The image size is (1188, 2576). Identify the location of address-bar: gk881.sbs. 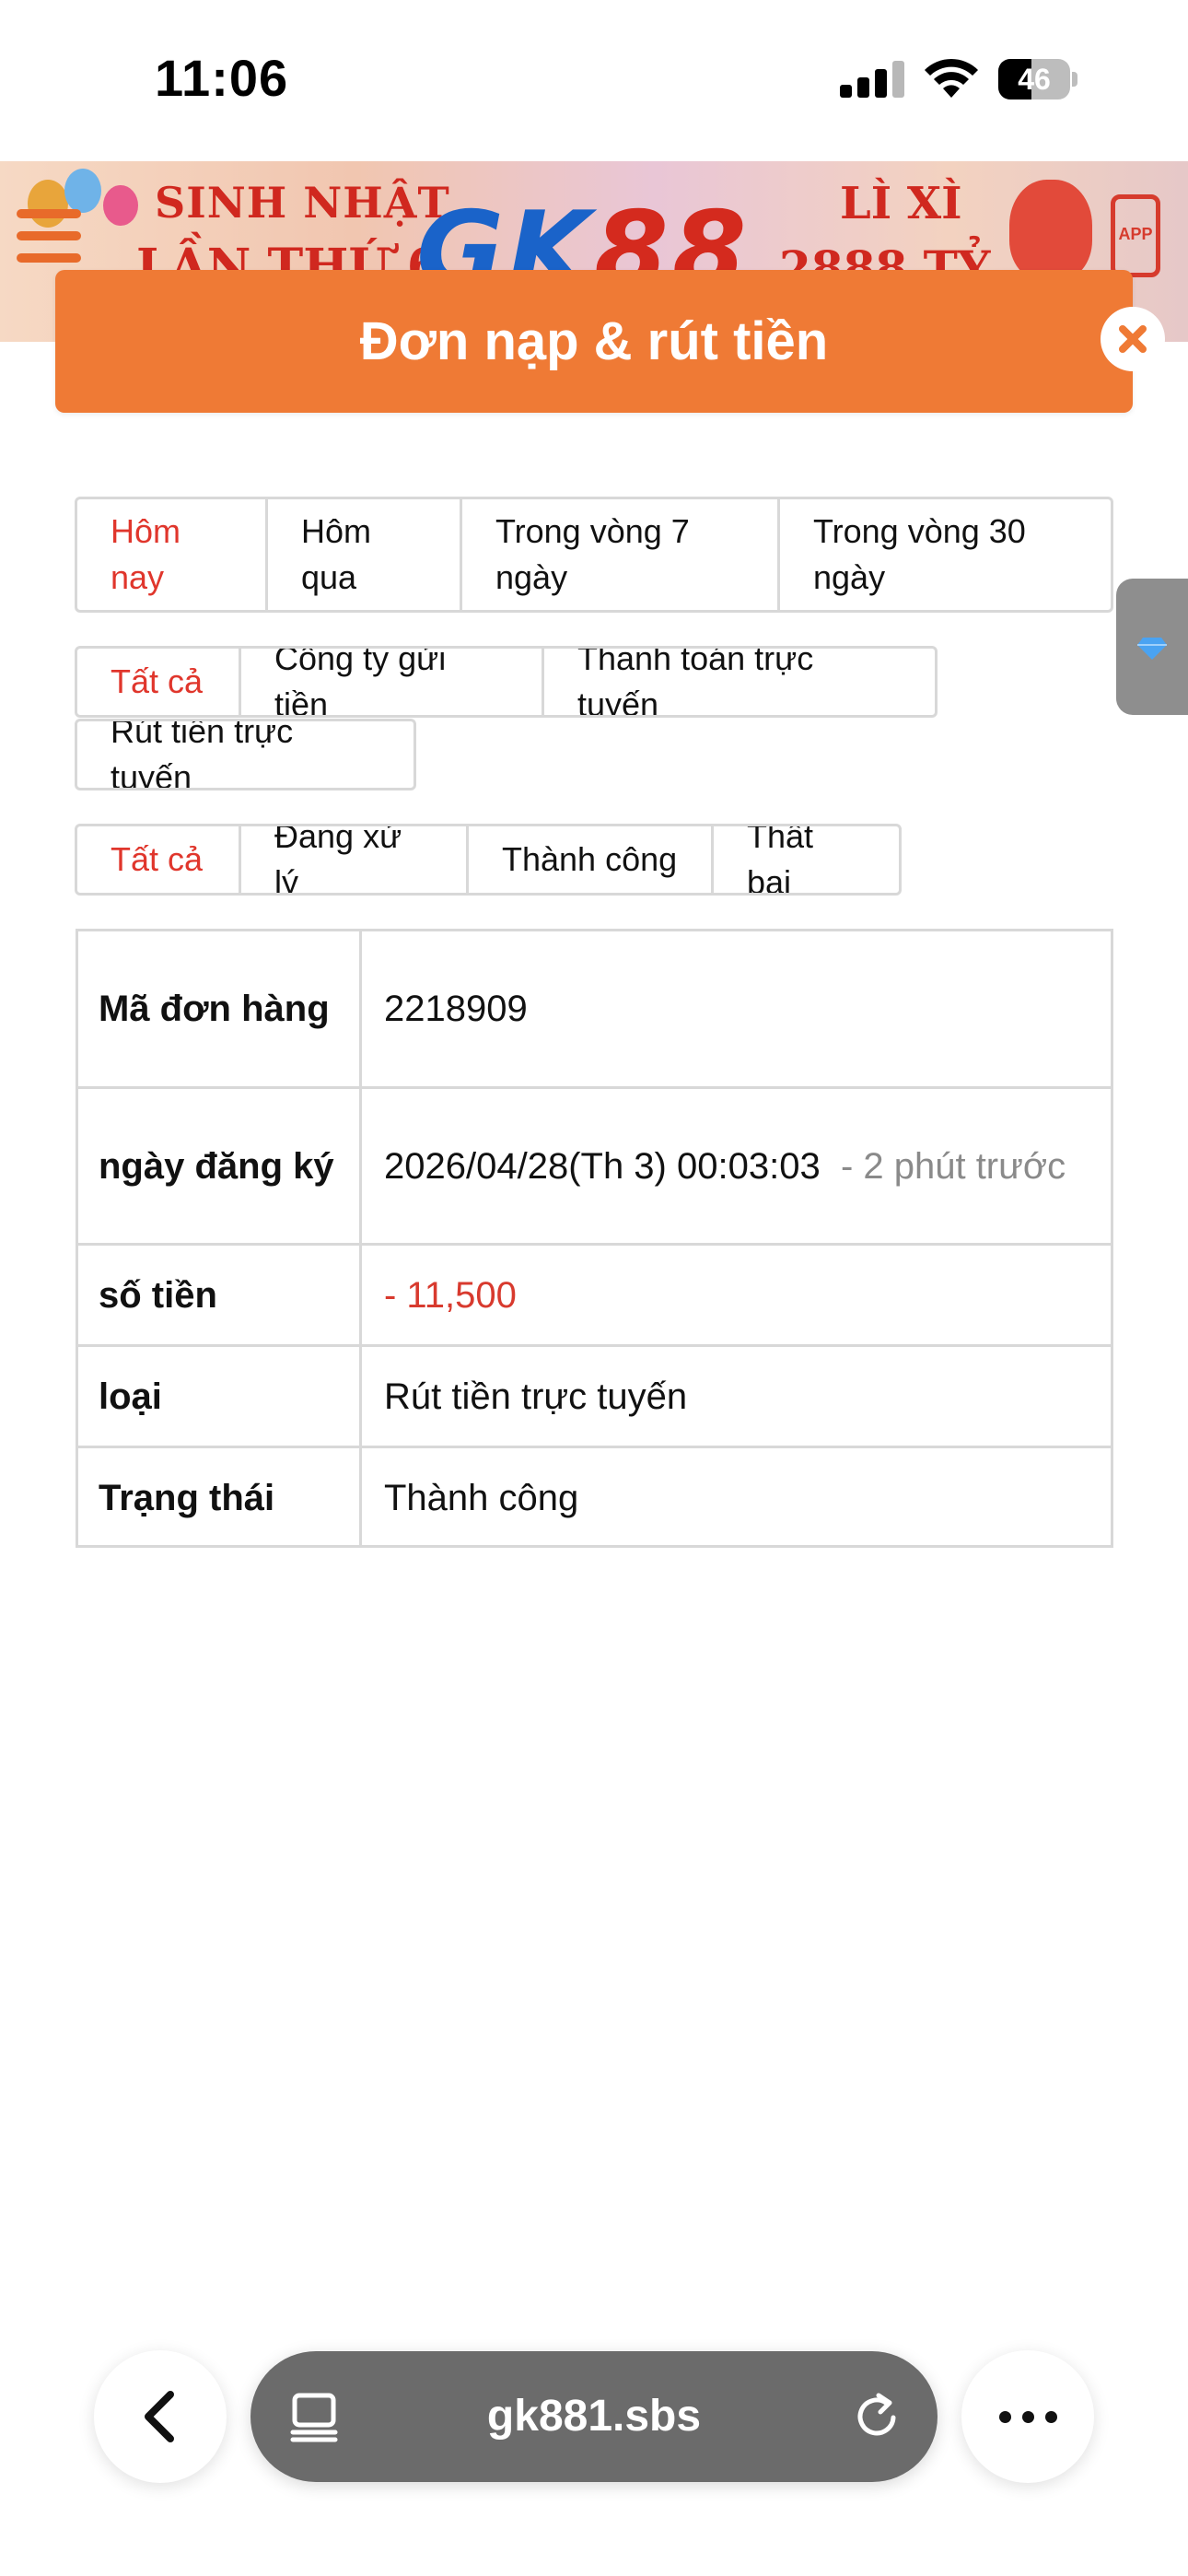
(594, 2416).